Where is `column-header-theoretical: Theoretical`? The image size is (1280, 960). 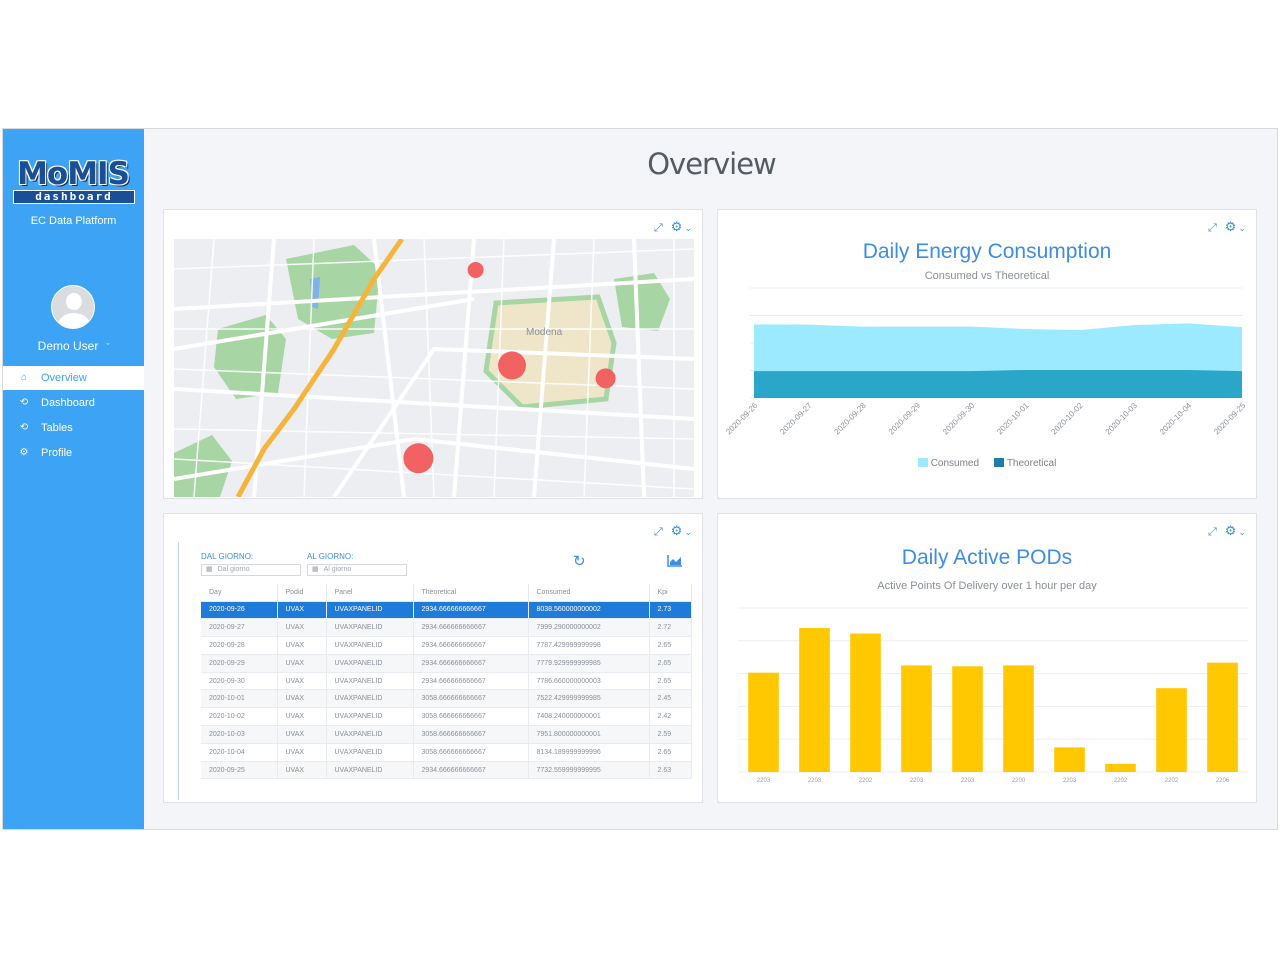
column-header-theoretical: Theoretical is located at coordinates (471, 593).